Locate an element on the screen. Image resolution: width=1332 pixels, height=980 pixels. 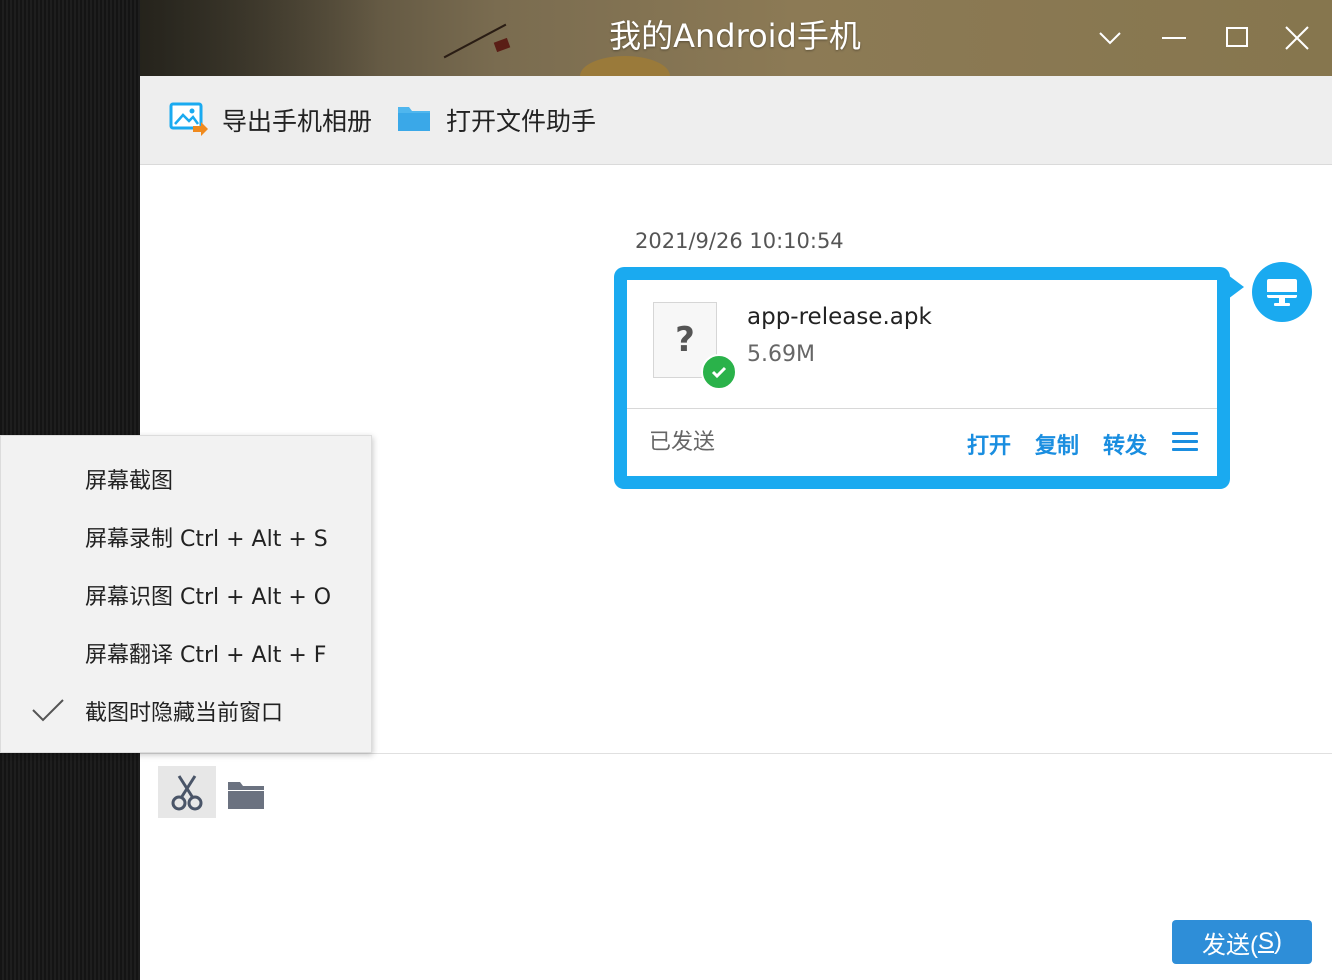
export-album-button: 导出手机相册 is located at coordinates (270, 120).